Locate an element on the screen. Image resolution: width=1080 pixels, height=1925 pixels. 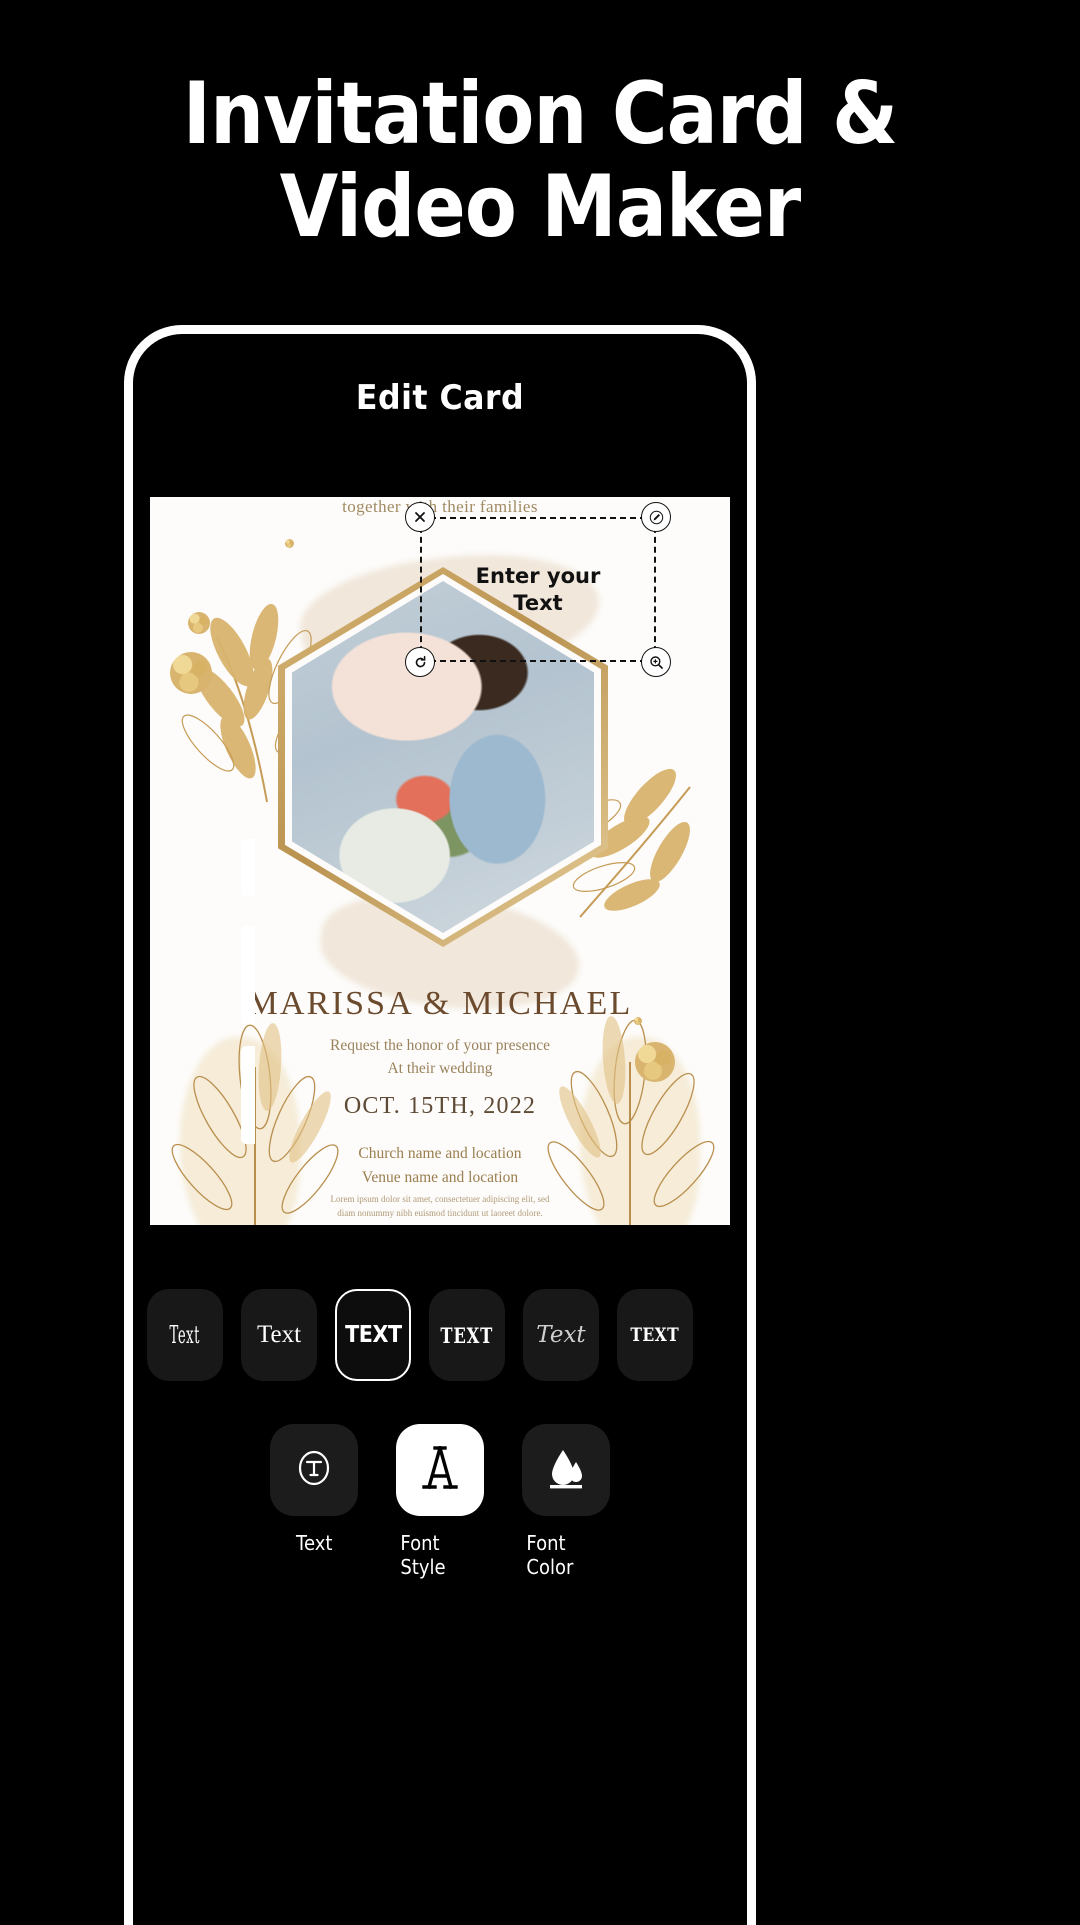
text-placeholder: Enter your Text is located at coordinates (538, 589).